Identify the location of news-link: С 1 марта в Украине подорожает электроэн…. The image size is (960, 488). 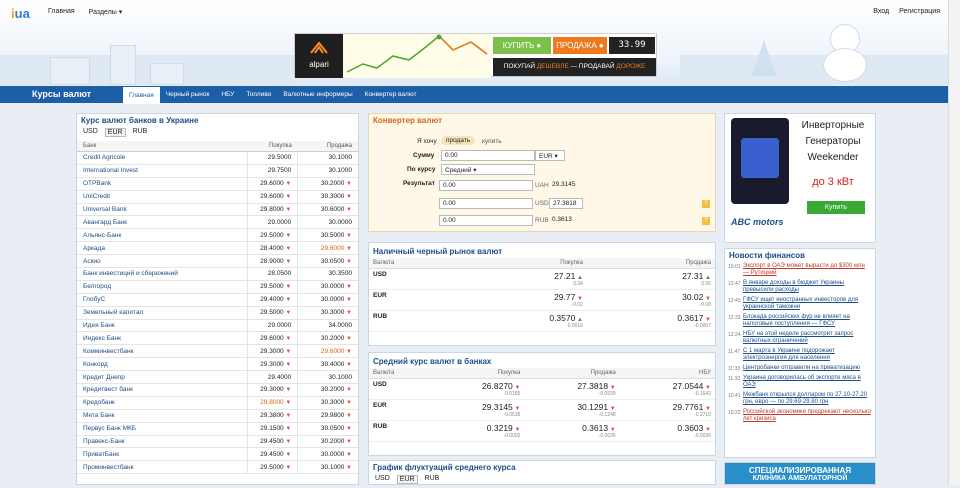
(807, 355).